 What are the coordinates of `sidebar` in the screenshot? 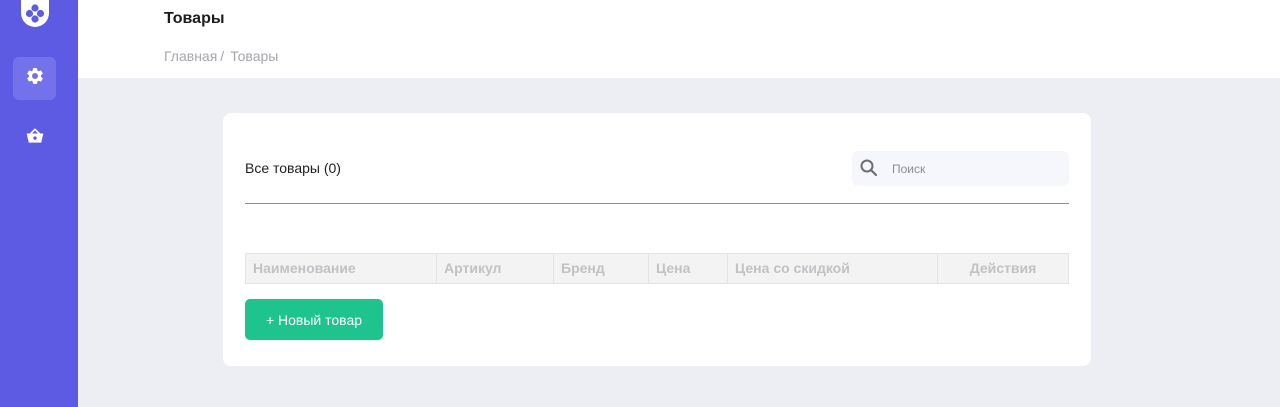 It's located at (39, 203).